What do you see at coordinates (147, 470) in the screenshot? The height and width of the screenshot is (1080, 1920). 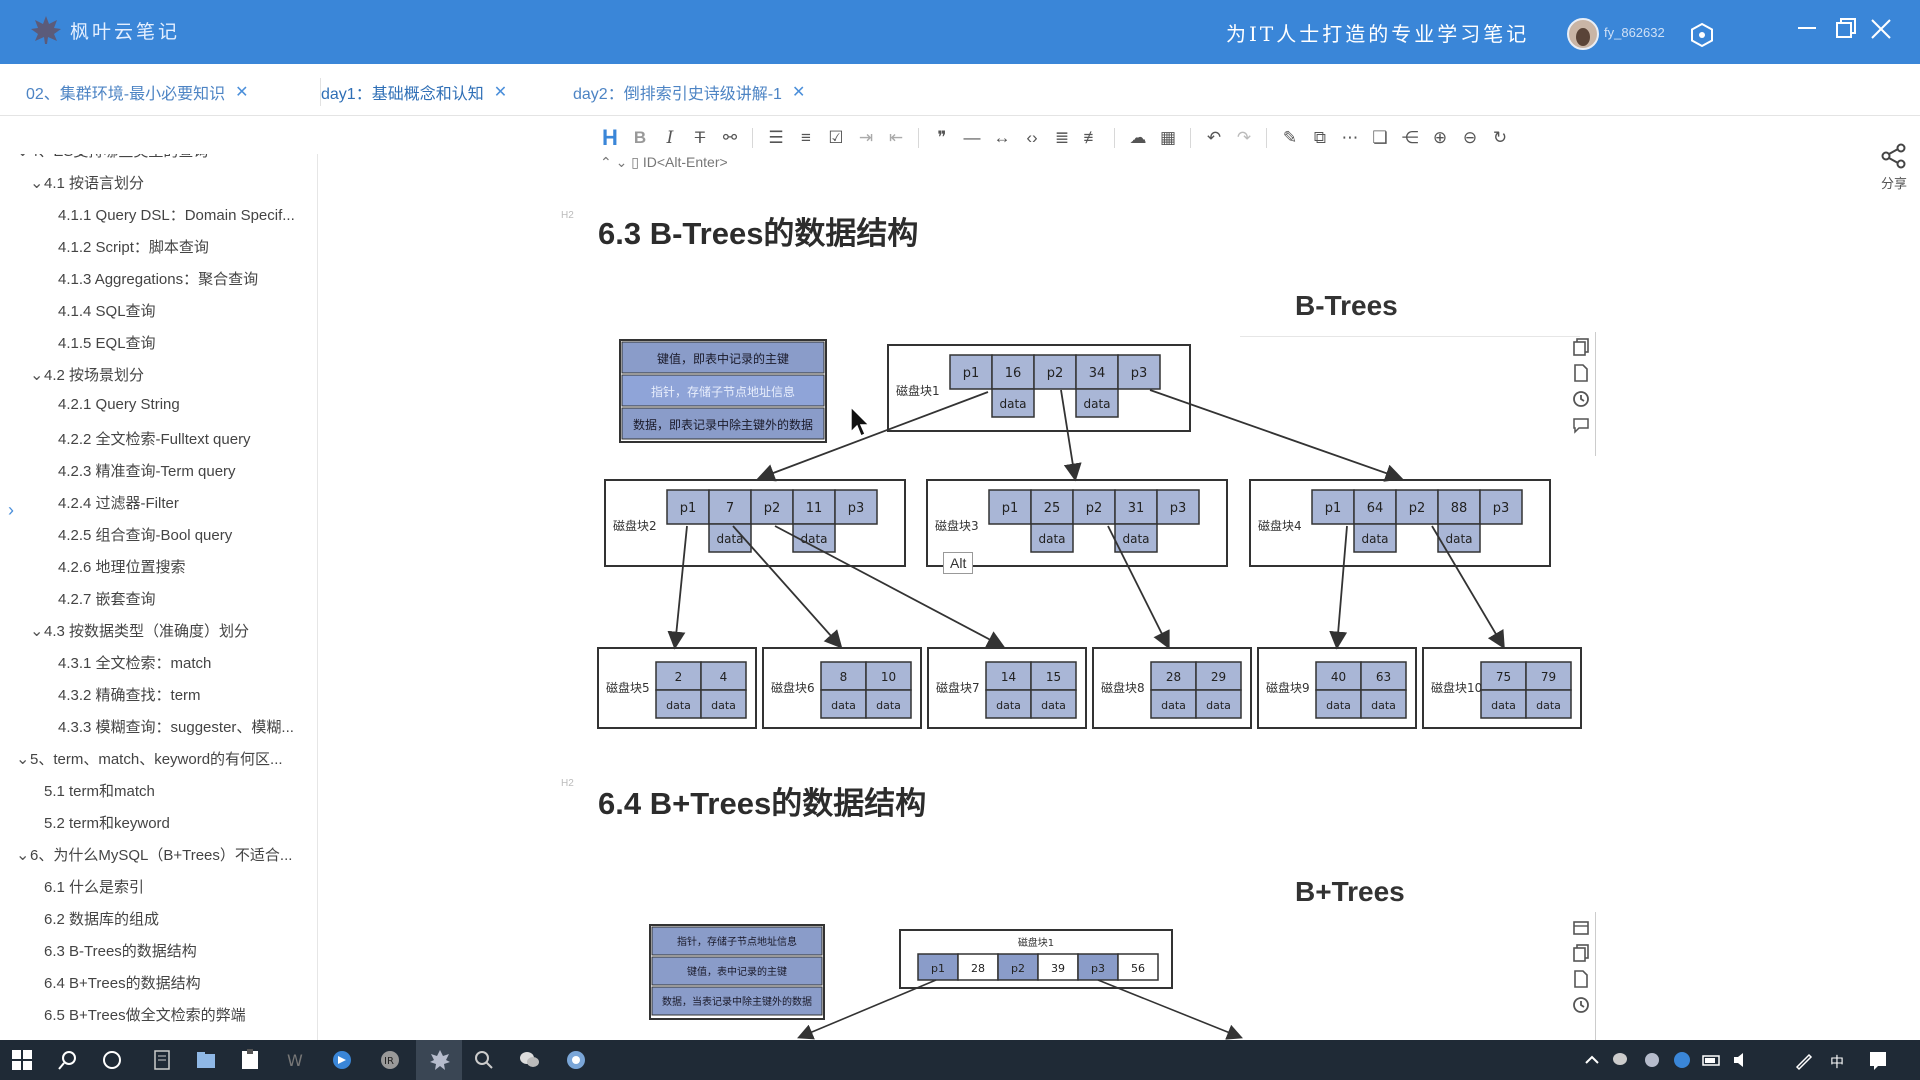 I see `toc-item: 4.2.3 精准查询-Term query` at bounding box center [147, 470].